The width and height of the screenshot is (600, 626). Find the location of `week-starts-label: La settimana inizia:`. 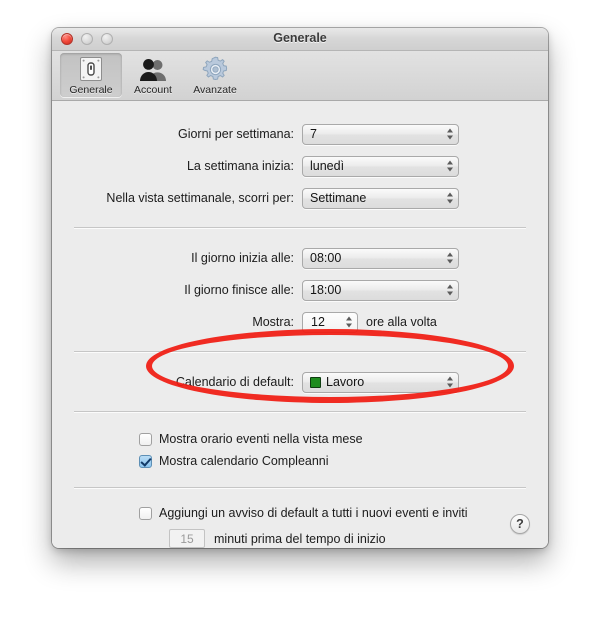

week-starts-label: La settimana inizia: is located at coordinates (240, 166).